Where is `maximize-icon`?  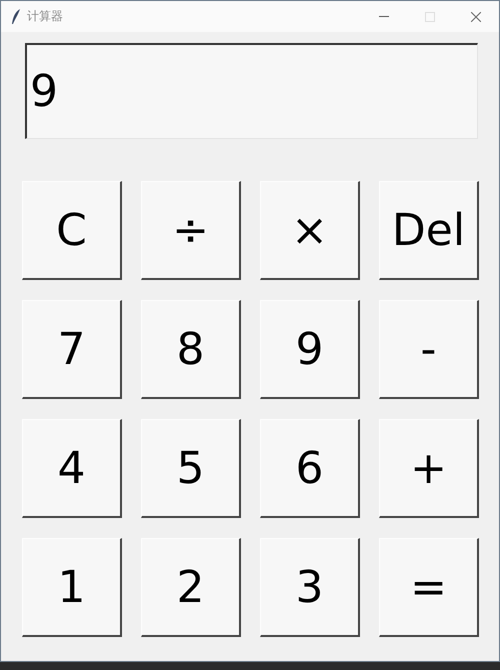 maximize-icon is located at coordinates (430, 17).